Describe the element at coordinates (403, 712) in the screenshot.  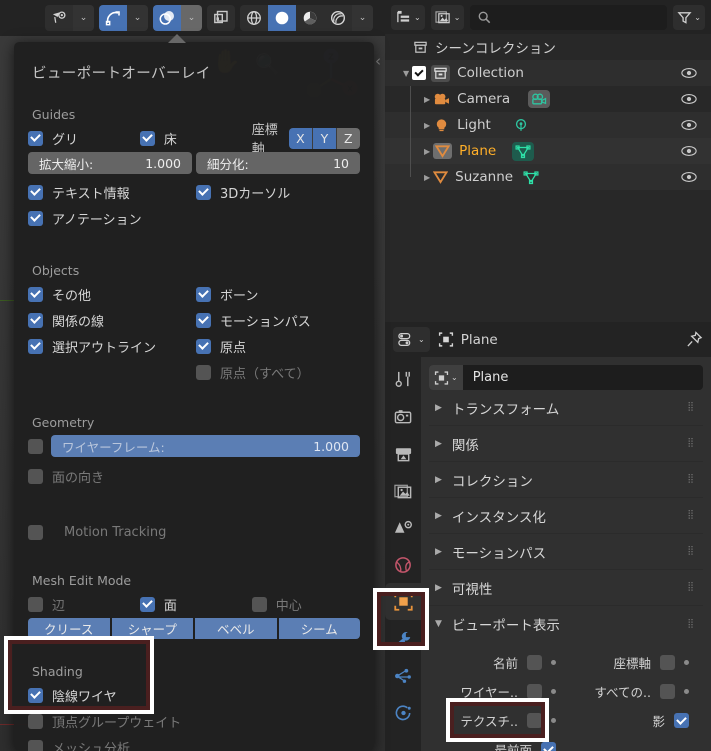
I see `physics-tab` at that location.